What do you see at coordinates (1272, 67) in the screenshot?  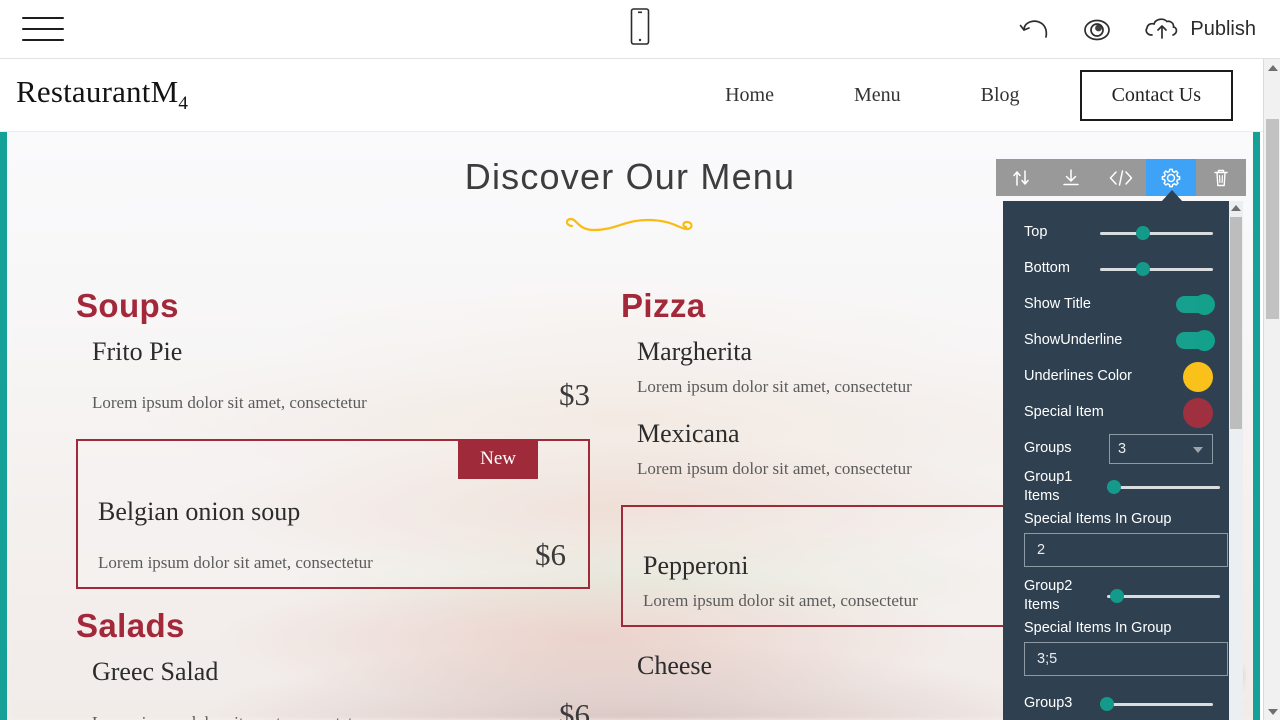 I see `window-scroll-up-icon` at bounding box center [1272, 67].